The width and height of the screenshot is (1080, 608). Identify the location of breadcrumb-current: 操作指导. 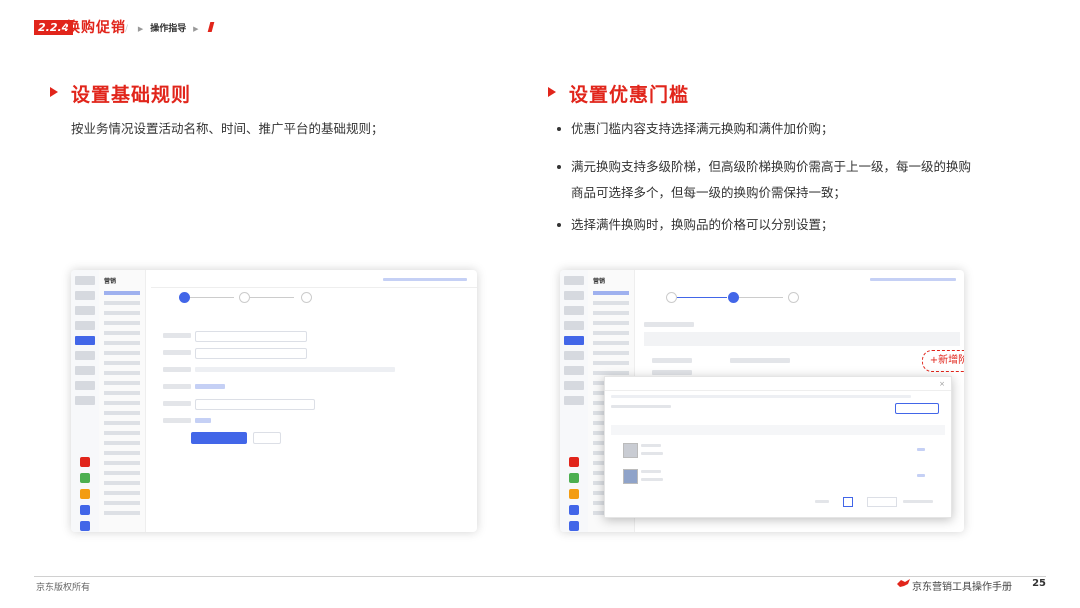
(168, 29).